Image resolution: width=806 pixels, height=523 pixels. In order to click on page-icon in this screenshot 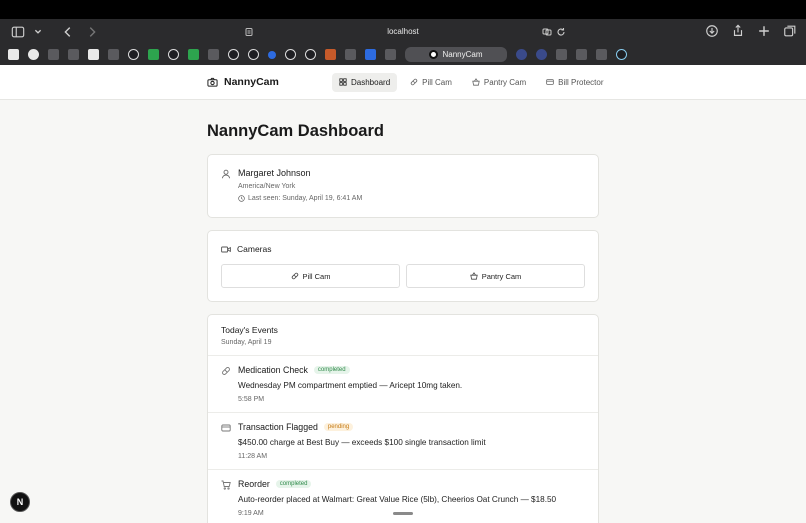, I will do `click(249, 32)`.